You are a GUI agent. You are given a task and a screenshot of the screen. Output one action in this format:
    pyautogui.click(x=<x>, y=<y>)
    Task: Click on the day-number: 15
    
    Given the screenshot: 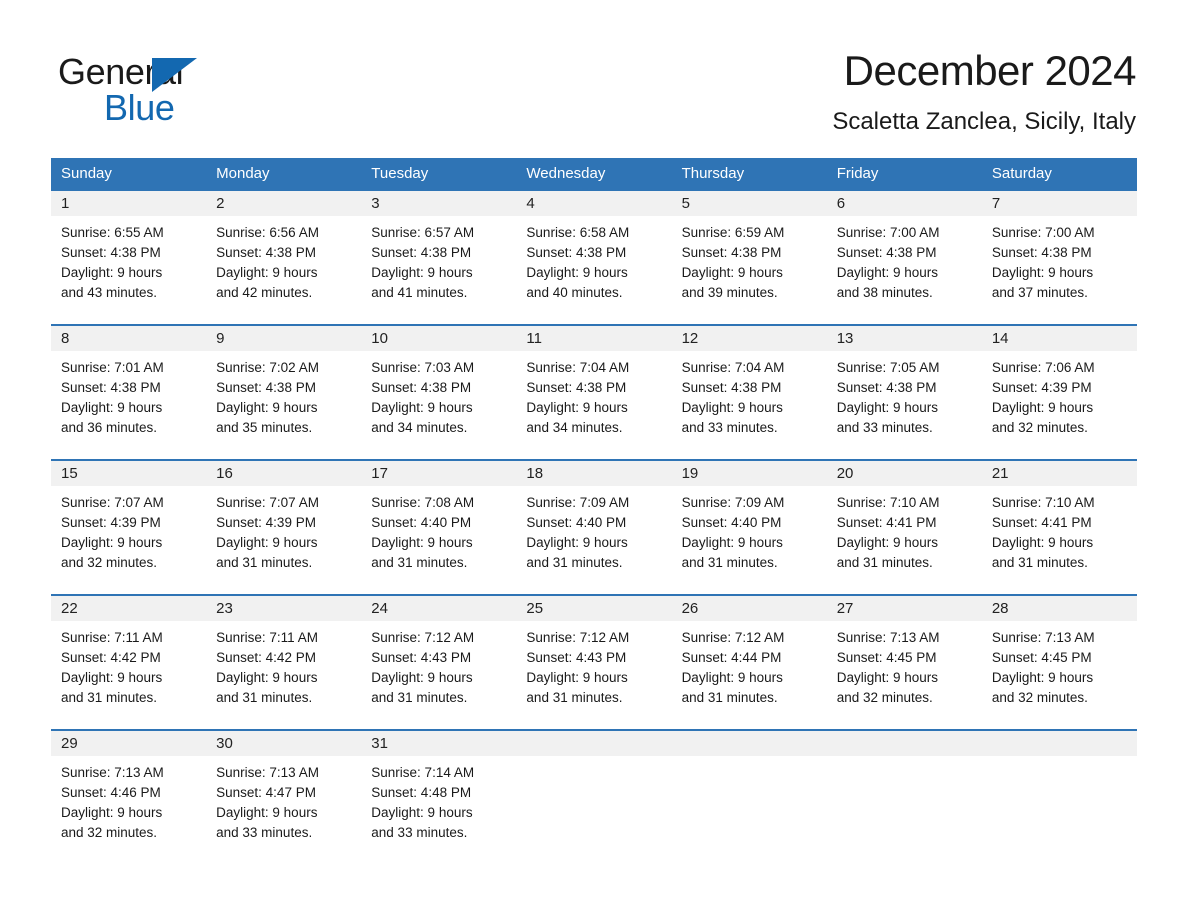 What is the action you would take?
    pyautogui.click(x=128, y=473)
    